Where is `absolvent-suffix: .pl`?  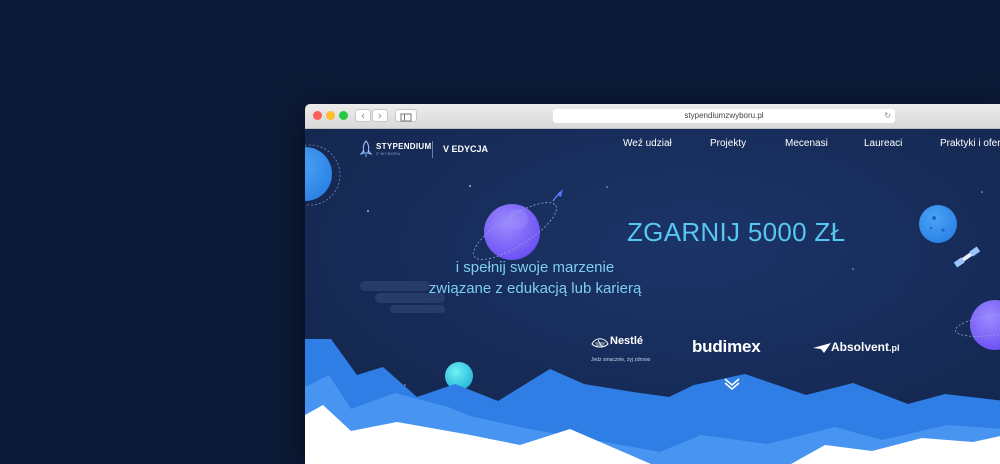
absolvent-suffix: .pl is located at coordinates (894, 348).